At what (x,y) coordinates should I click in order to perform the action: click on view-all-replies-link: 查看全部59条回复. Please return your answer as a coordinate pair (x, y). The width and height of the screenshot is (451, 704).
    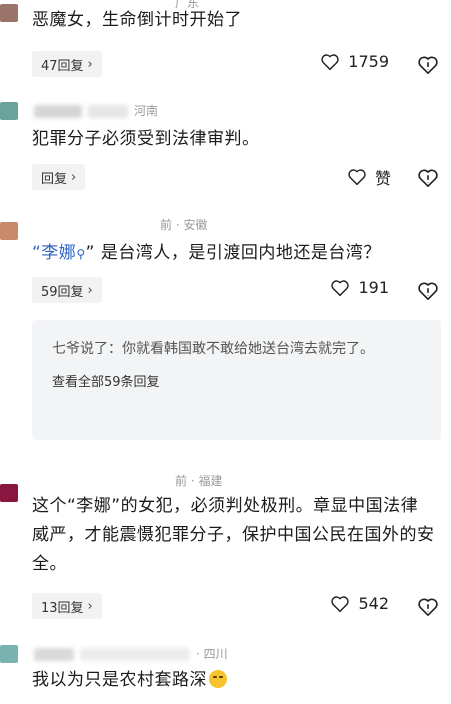
    Looking at the image, I should click on (237, 380).